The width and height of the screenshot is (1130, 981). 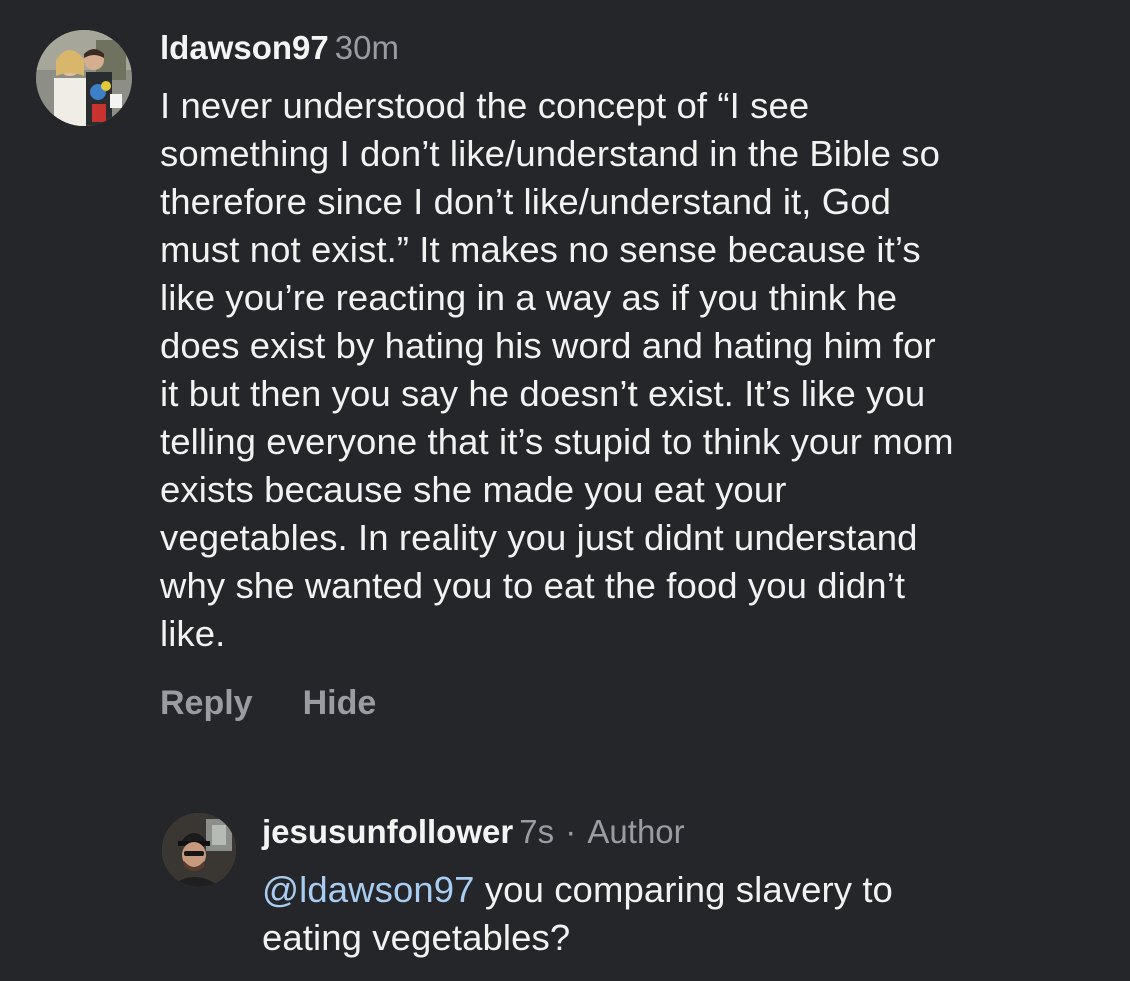 I want to click on comment-actions: Reply Hide, so click(x=268, y=703).